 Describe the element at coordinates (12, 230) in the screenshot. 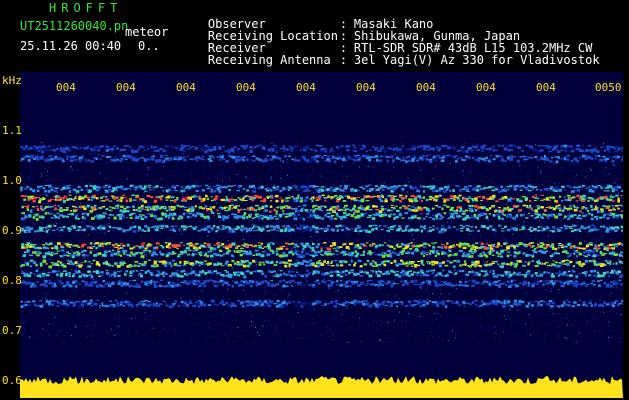

I see `y-tick-label: 0.9` at that location.